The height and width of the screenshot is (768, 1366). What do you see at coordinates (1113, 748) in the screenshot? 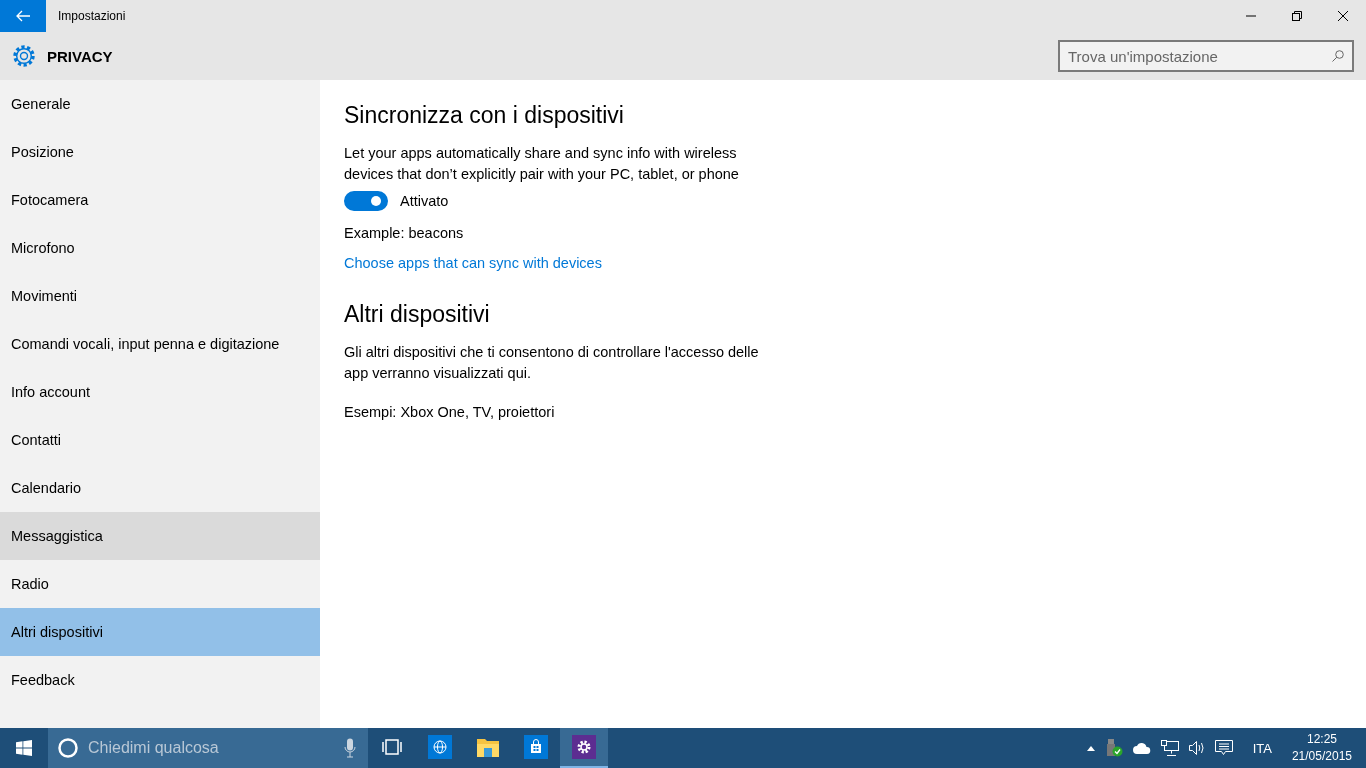
I see `usb-drive-icon` at bounding box center [1113, 748].